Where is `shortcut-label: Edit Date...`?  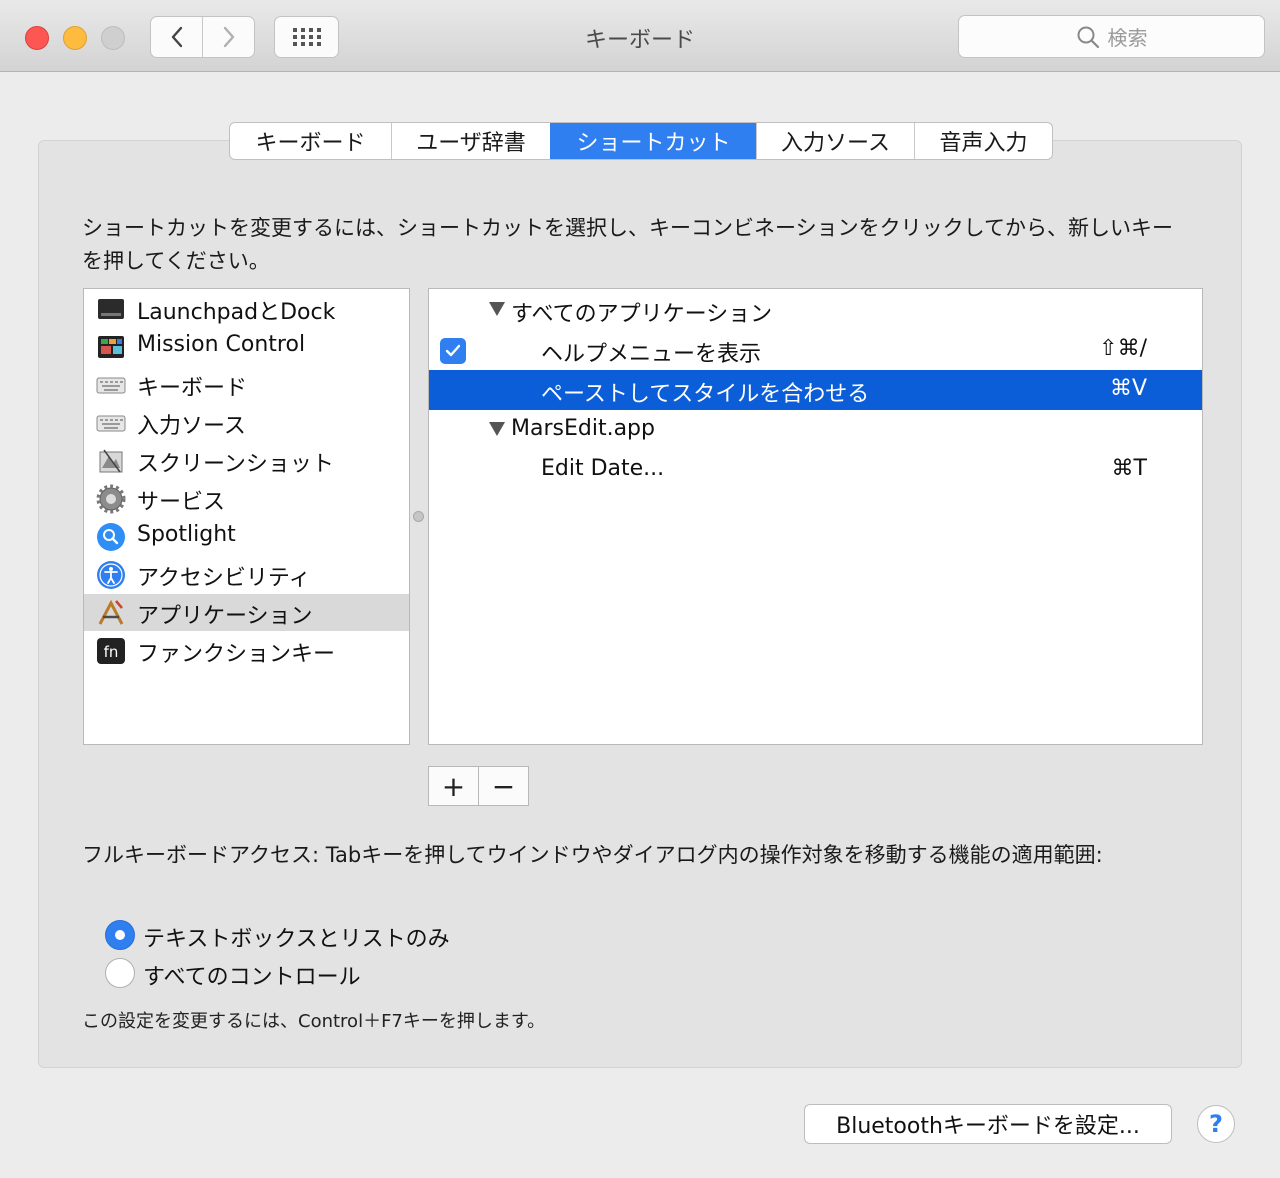
shortcut-label: Edit Date... is located at coordinates (603, 468).